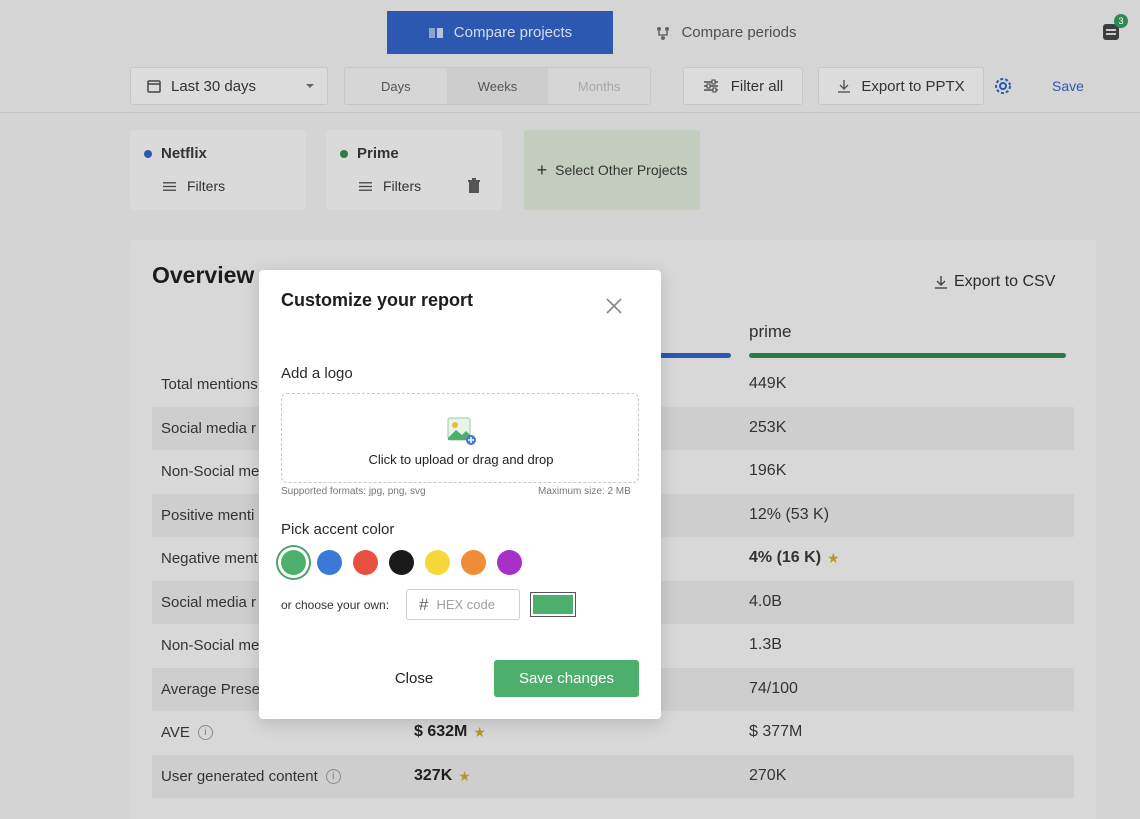 Image resolution: width=1140 pixels, height=819 pixels. I want to click on color-preview, so click(553, 604).